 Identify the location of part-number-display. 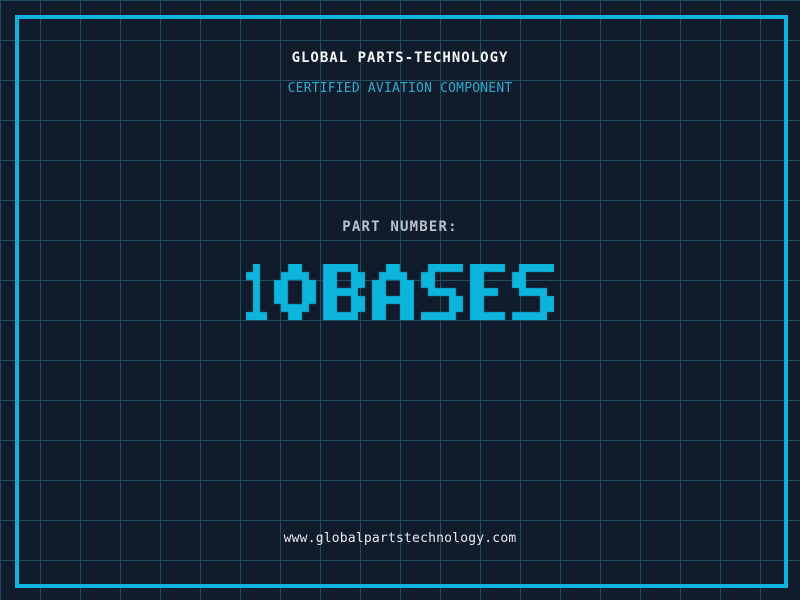
(400, 292).